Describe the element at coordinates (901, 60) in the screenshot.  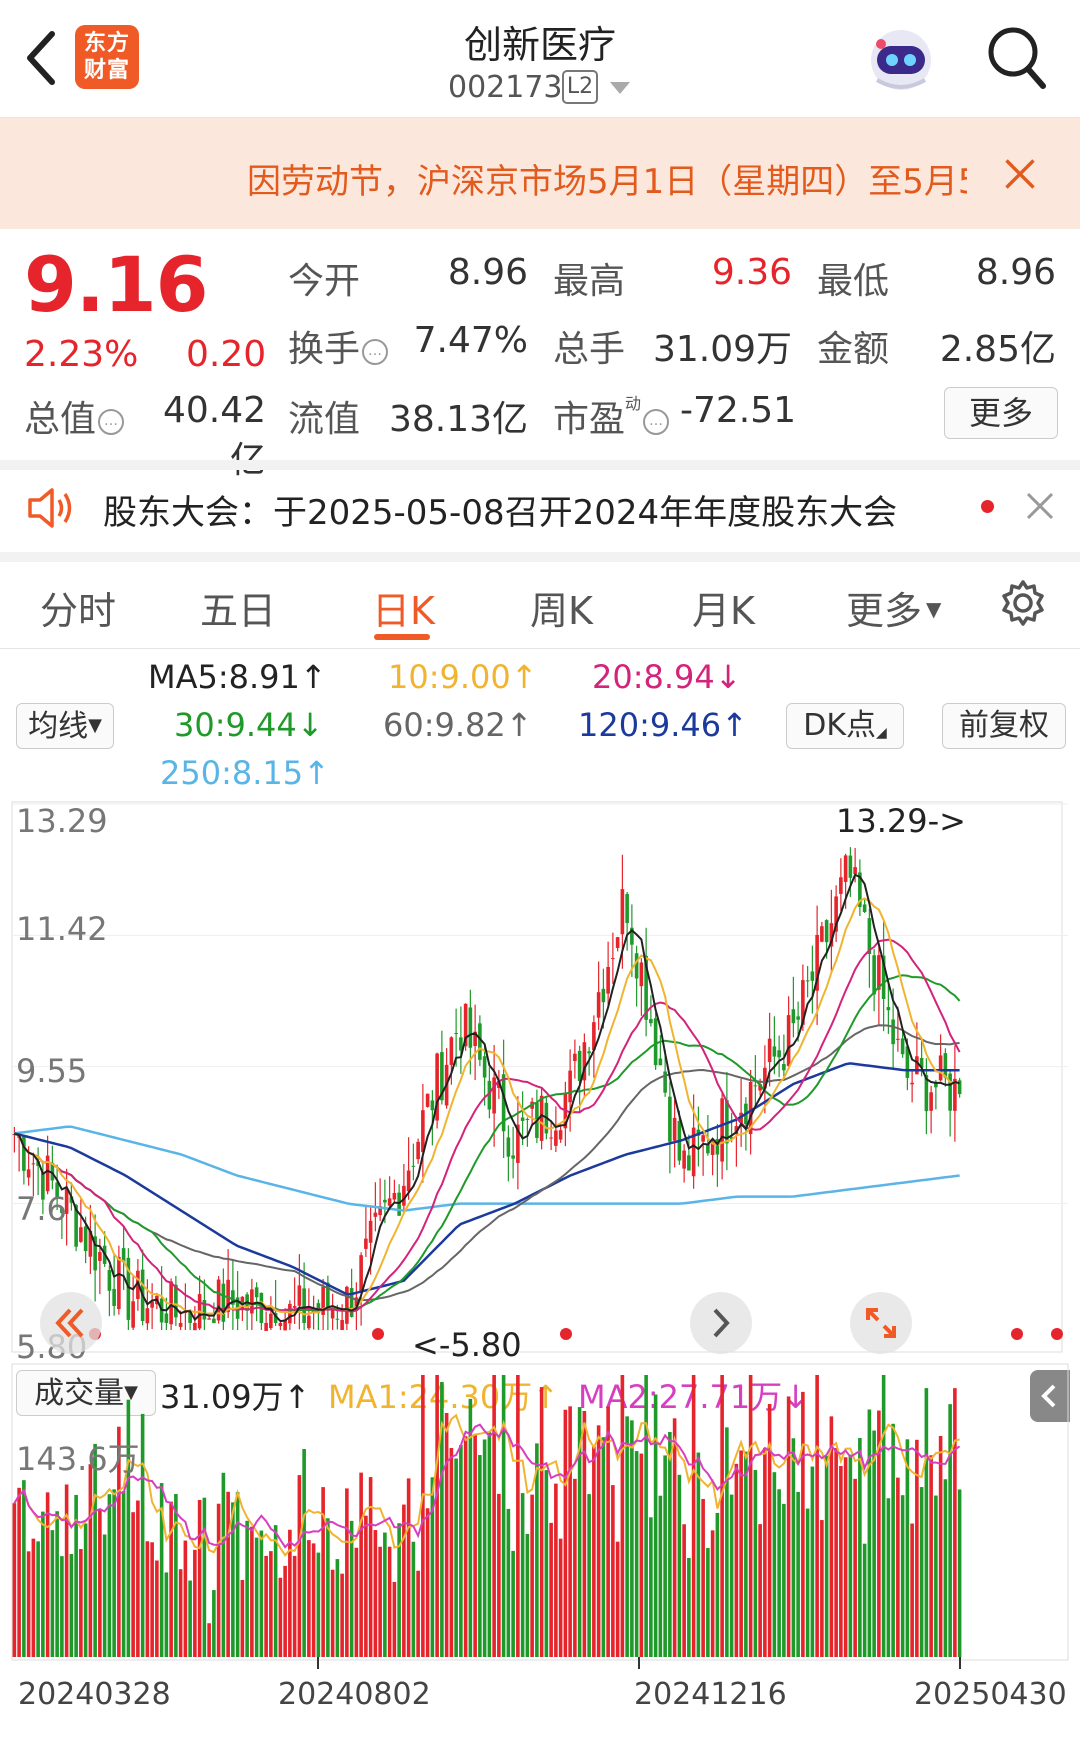
I see `robot-assistant-icon` at that location.